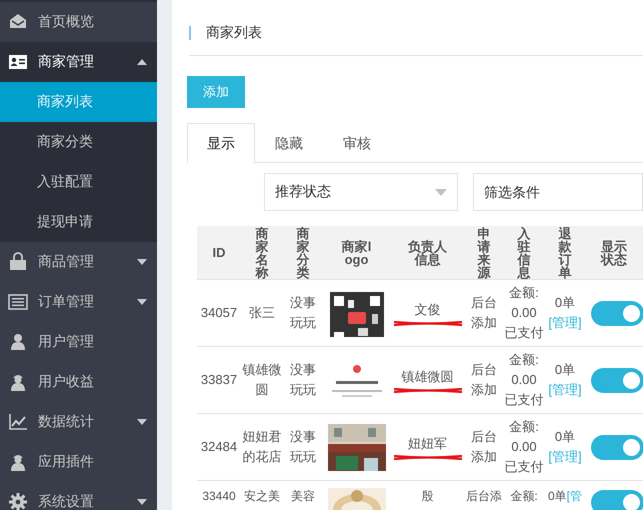 This screenshot has height=510, width=643. What do you see at coordinates (78, 302) in the screenshot?
I see `menu-item: 订单管理` at bounding box center [78, 302].